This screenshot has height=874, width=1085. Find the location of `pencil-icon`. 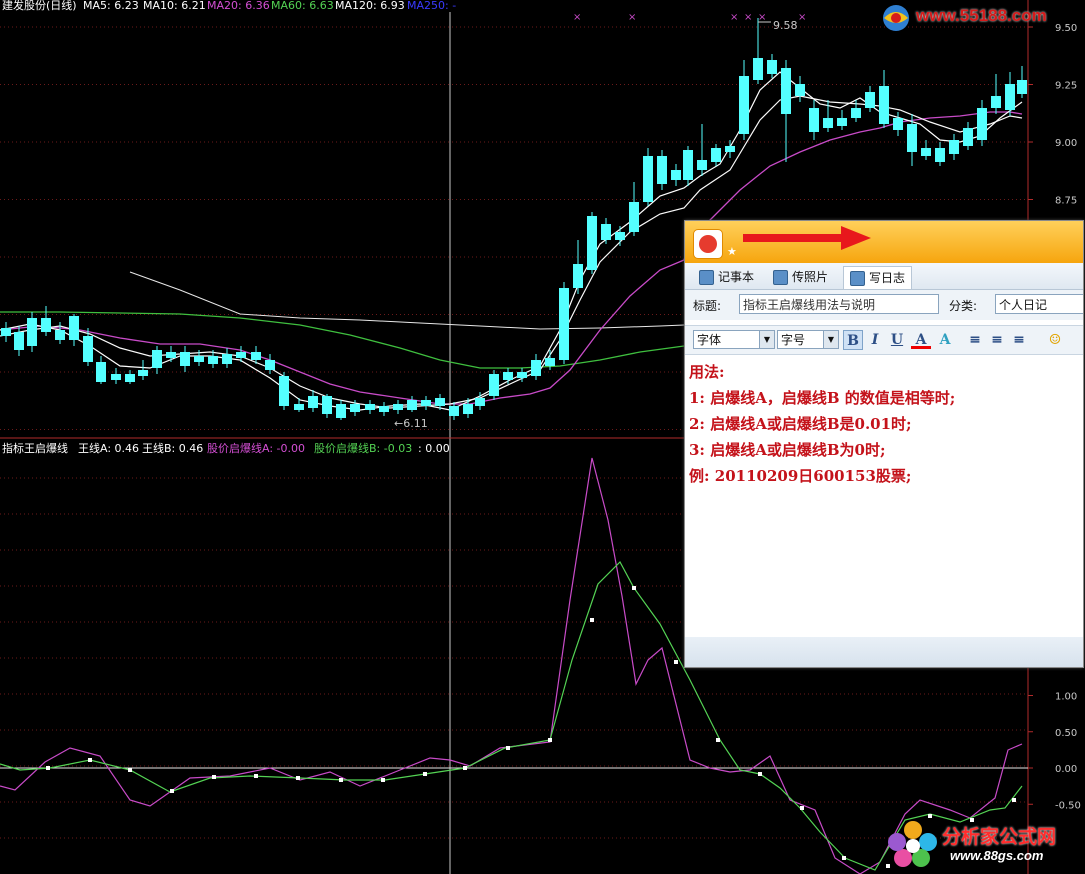

pencil-icon is located at coordinates (857, 278).